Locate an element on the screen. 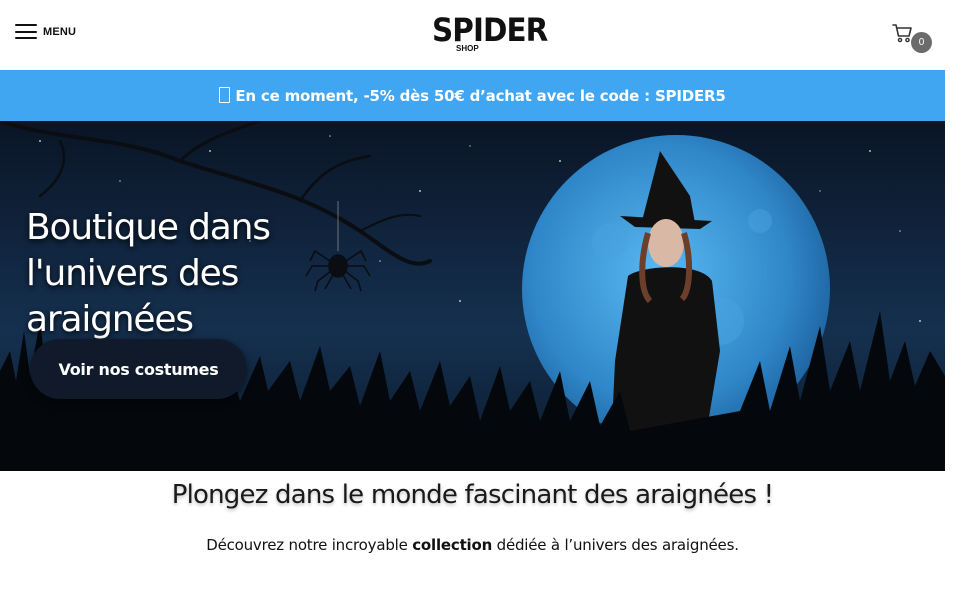  menu-button: MENU is located at coordinates (45, 31).